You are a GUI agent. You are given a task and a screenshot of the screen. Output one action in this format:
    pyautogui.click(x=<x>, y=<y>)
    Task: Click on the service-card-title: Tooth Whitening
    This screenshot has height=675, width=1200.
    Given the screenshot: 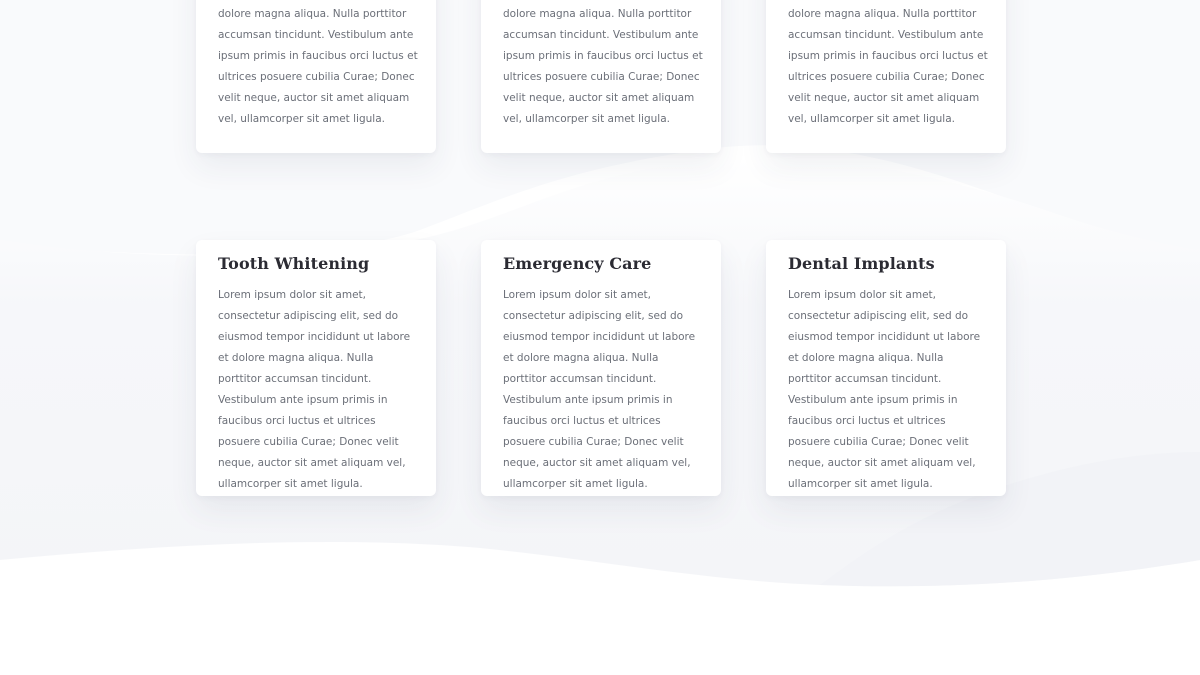 What is the action you would take?
    pyautogui.click(x=294, y=263)
    